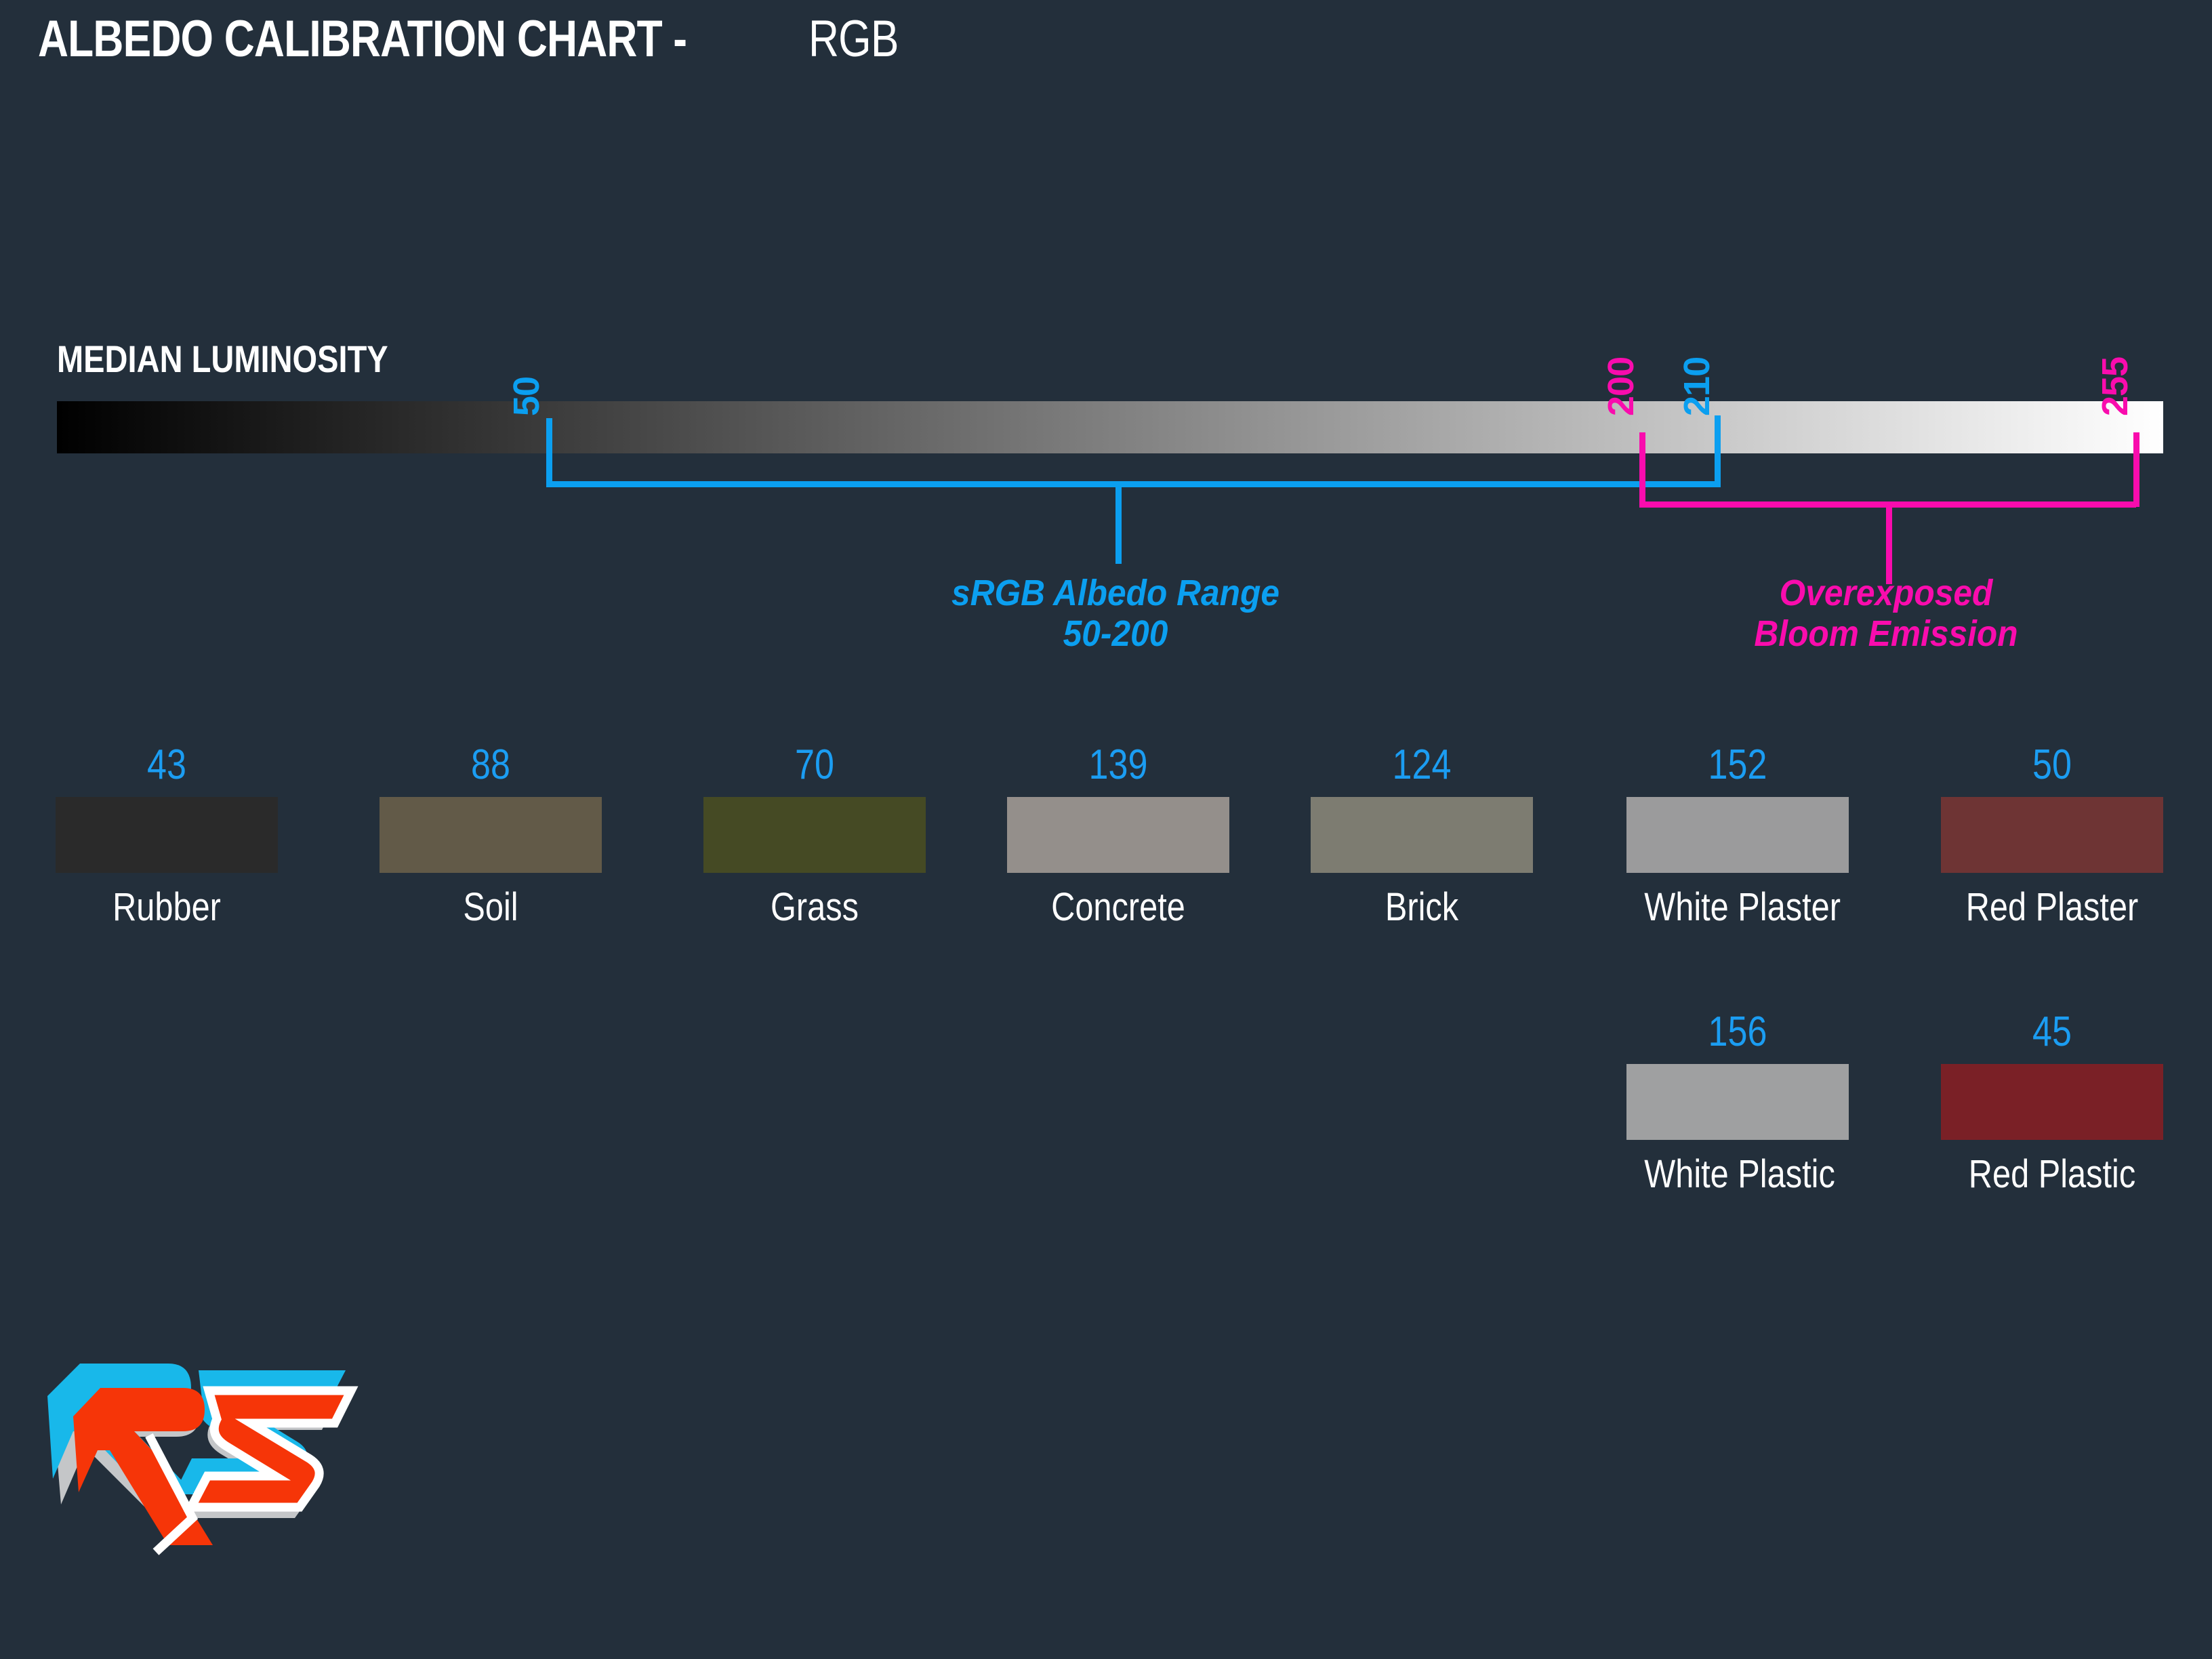 The width and height of the screenshot is (2212, 1659). I want to click on swatch-label: White Plaster, so click(1743, 907).